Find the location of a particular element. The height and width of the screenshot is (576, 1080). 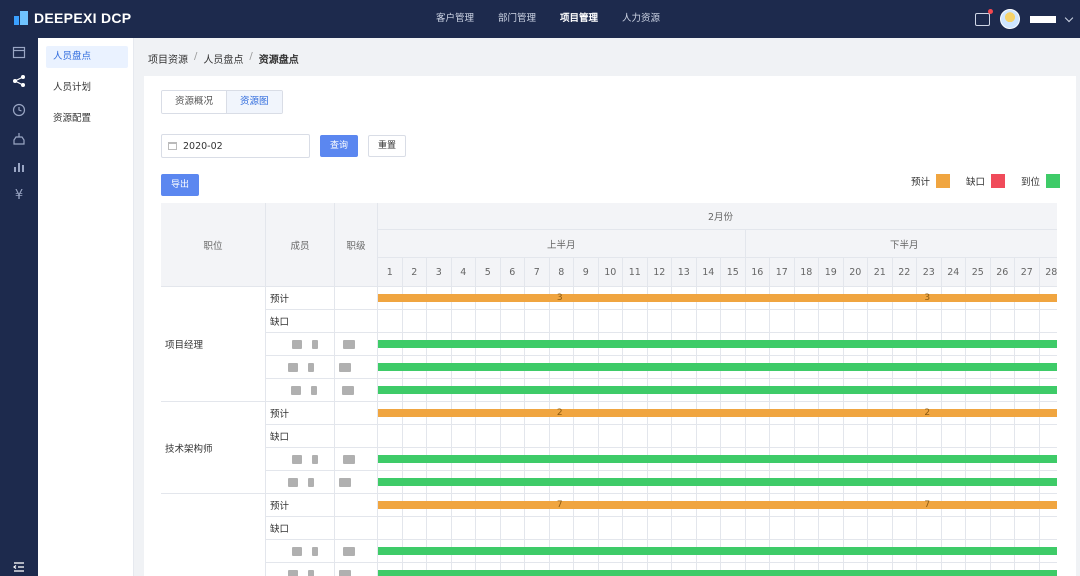

breadcrumb-item: 项目资源 is located at coordinates (168, 58).